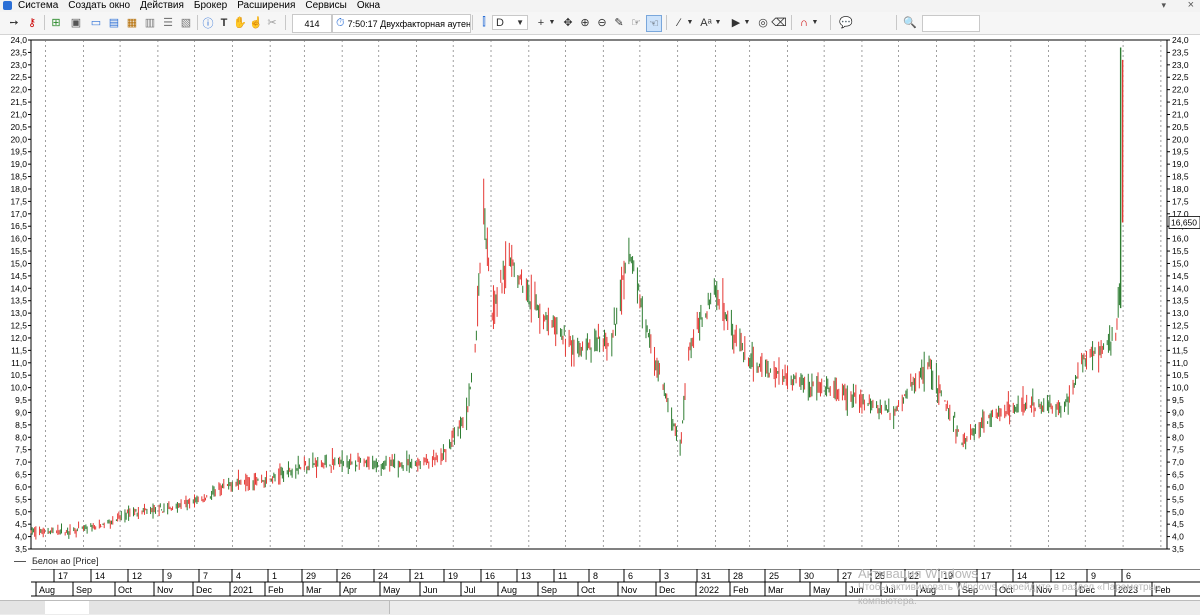  What do you see at coordinates (18, 239) in the screenshot?
I see `y-tick-label-left: 16,0` at bounding box center [18, 239].